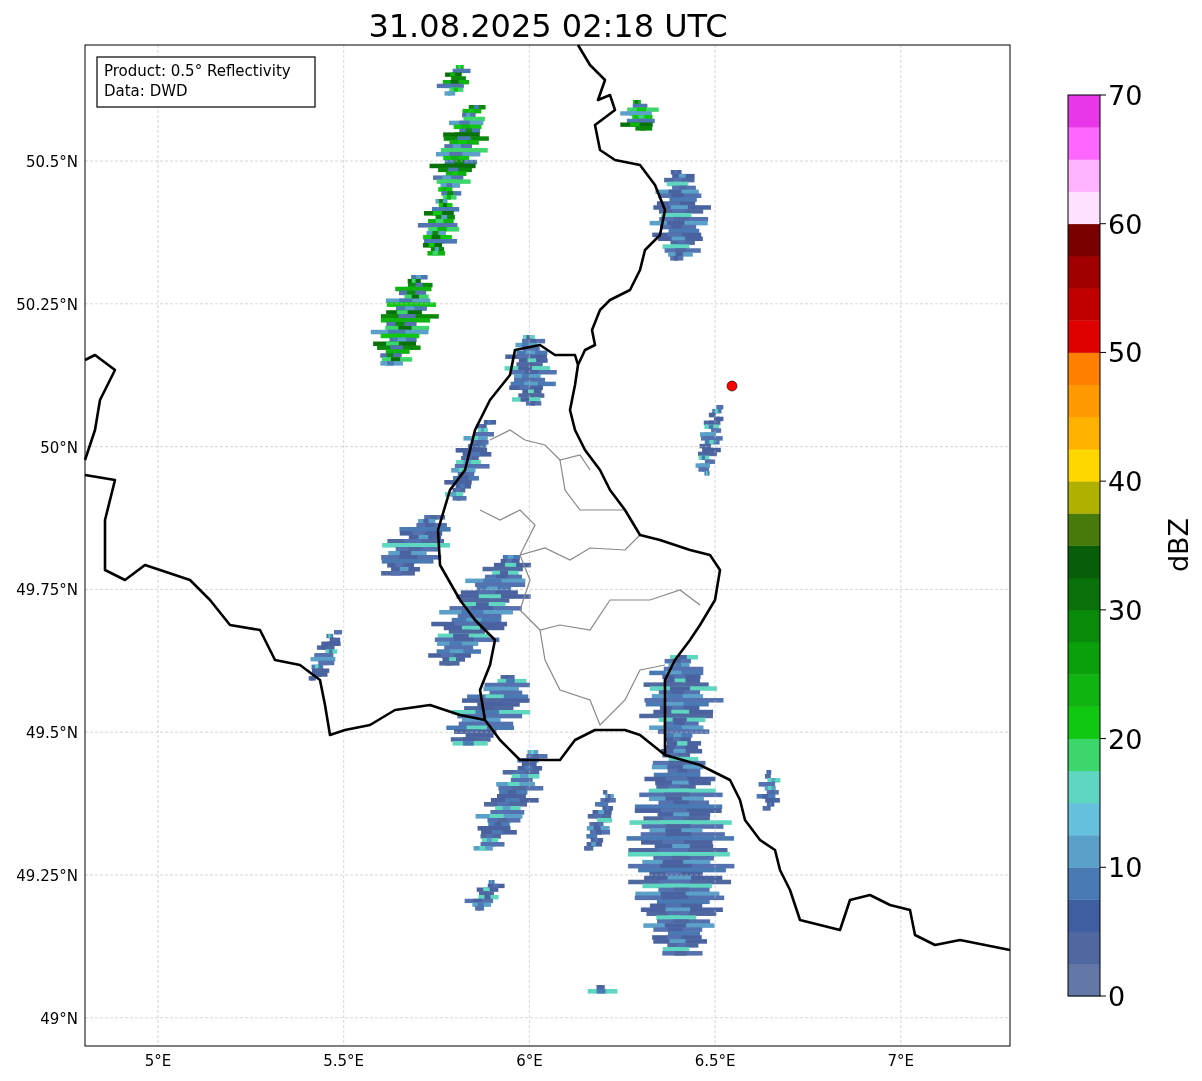  What do you see at coordinates (51, 733) in the screenshot?
I see `latitude-label: 49.5°N` at bounding box center [51, 733].